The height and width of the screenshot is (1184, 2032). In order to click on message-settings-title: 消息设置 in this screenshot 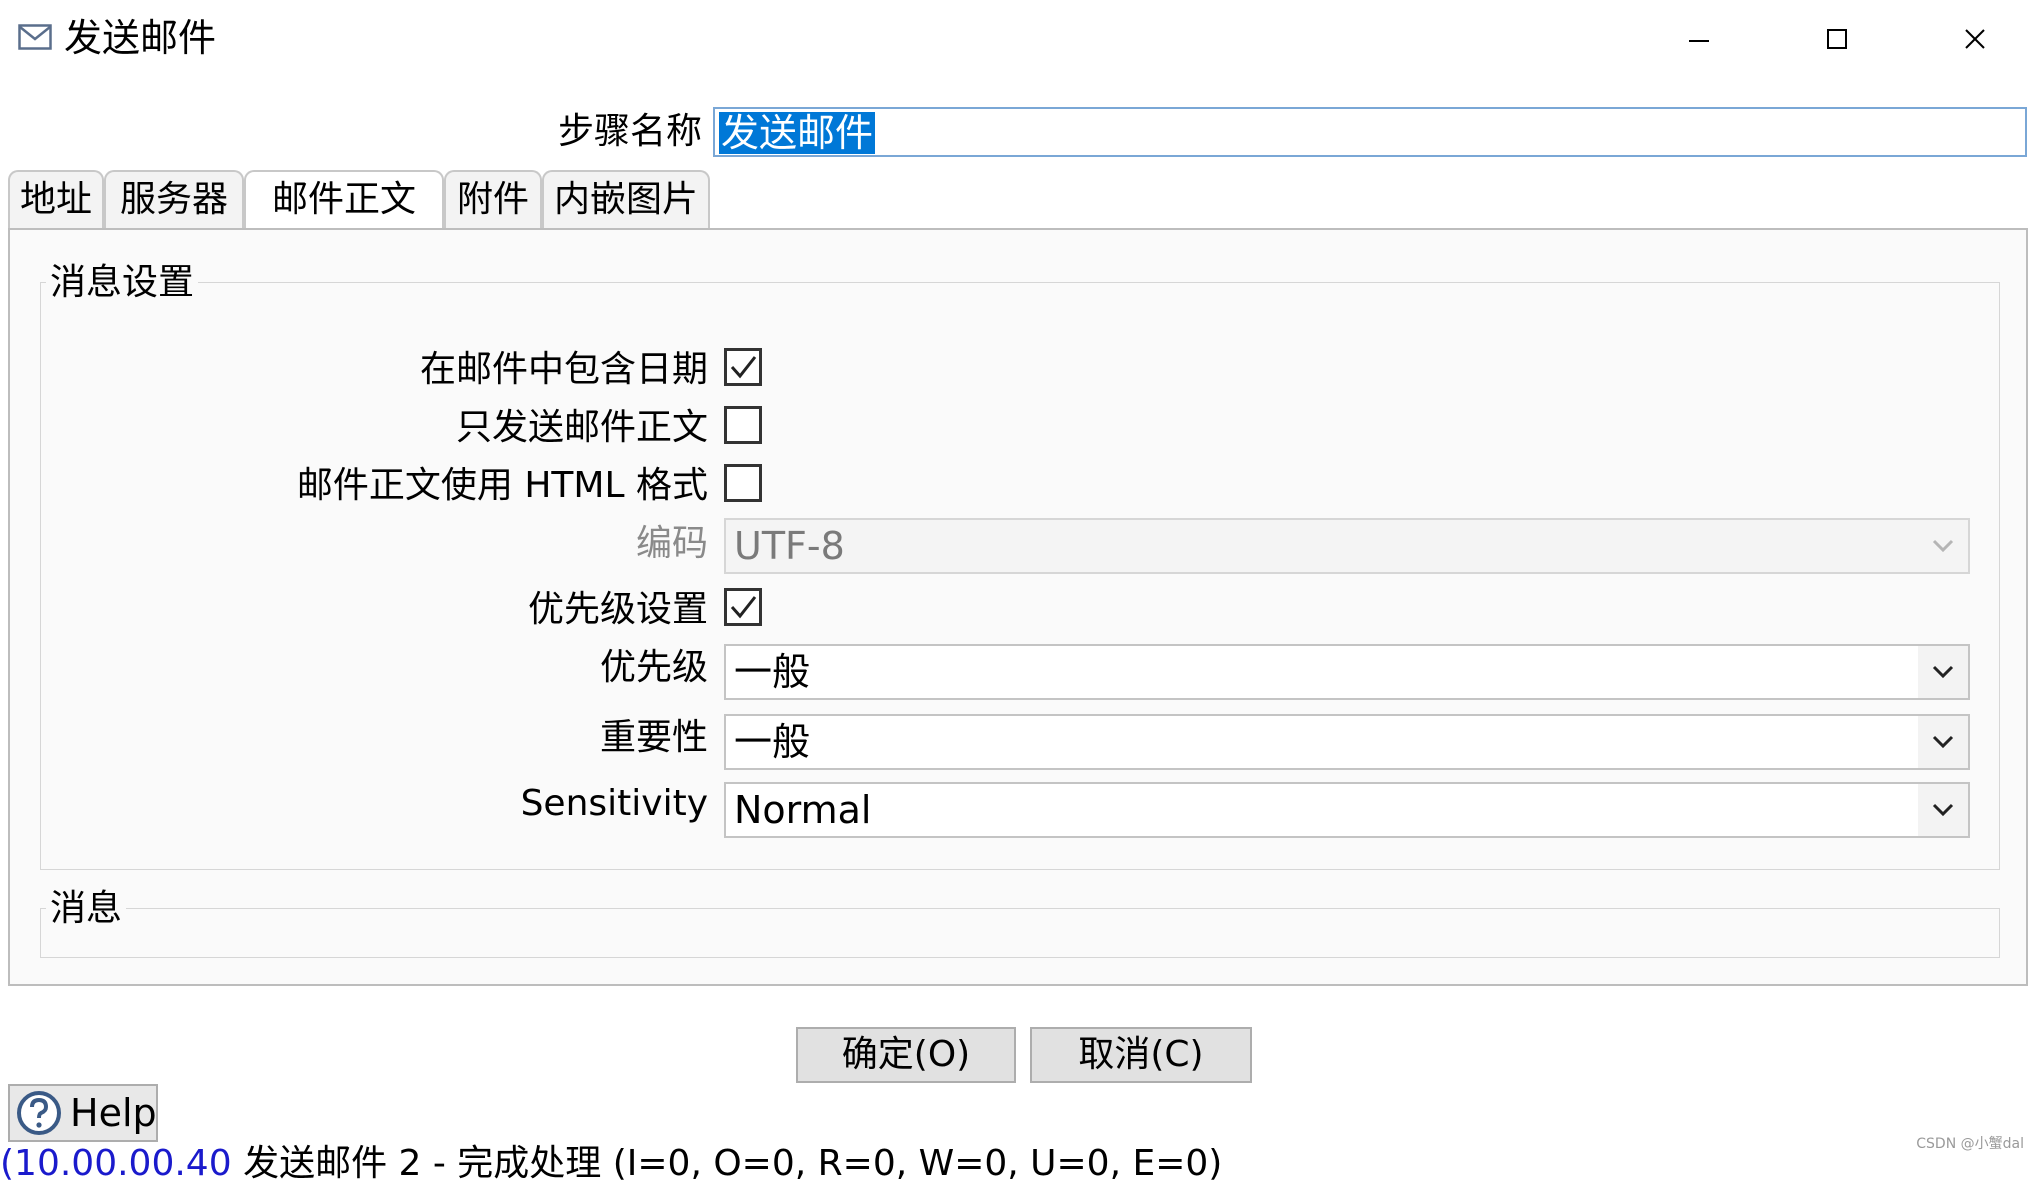, I will do `click(122, 283)`.